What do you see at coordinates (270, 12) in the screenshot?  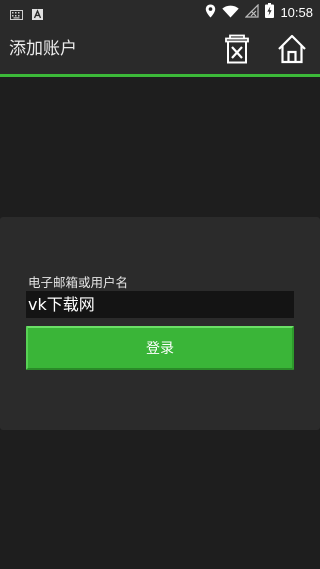 I see `battery-charging-icon` at bounding box center [270, 12].